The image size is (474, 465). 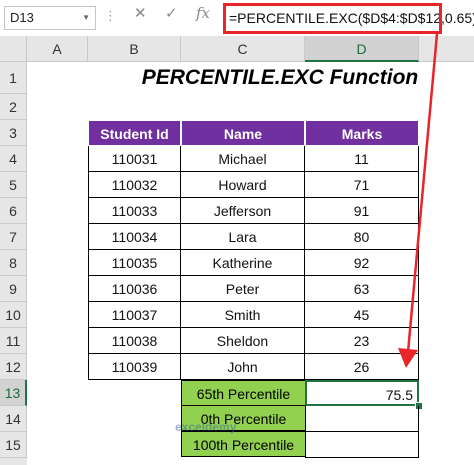 I want to click on annotation-arrow, so click(x=418, y=200).